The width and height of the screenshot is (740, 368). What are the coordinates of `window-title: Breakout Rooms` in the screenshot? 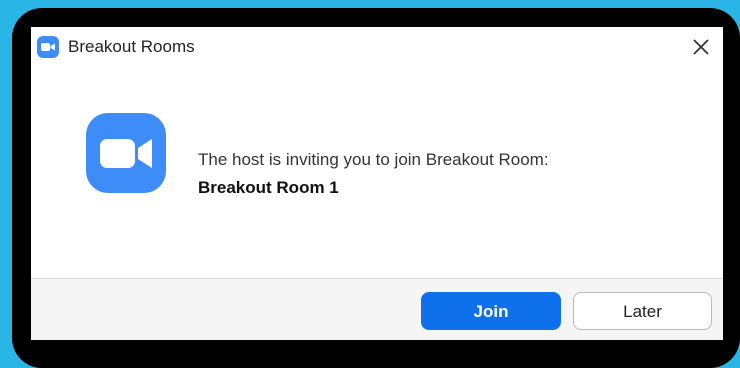 It's located at (131, 46).